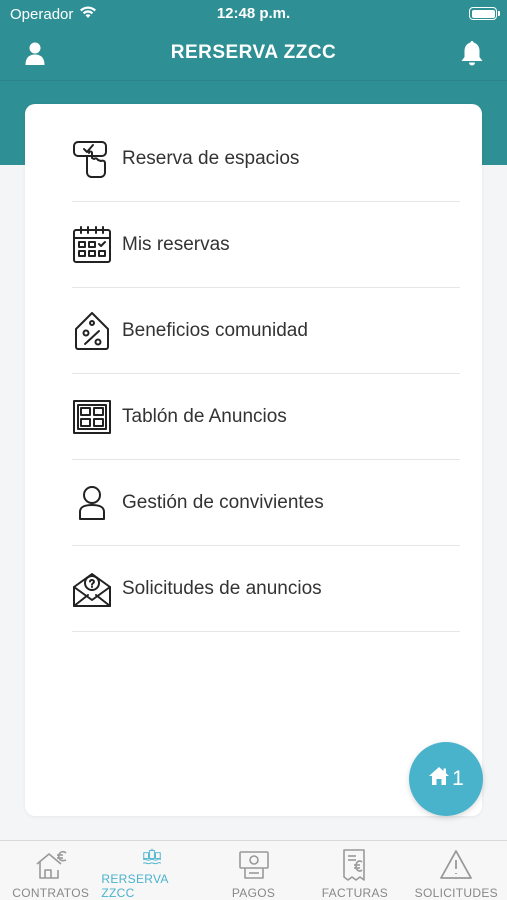 The height and width of the screenshot is (900, 507). Describe the element at coordinates (51, 893) in the screenshot. I see `tab-label: CONTRATOS` at that location.